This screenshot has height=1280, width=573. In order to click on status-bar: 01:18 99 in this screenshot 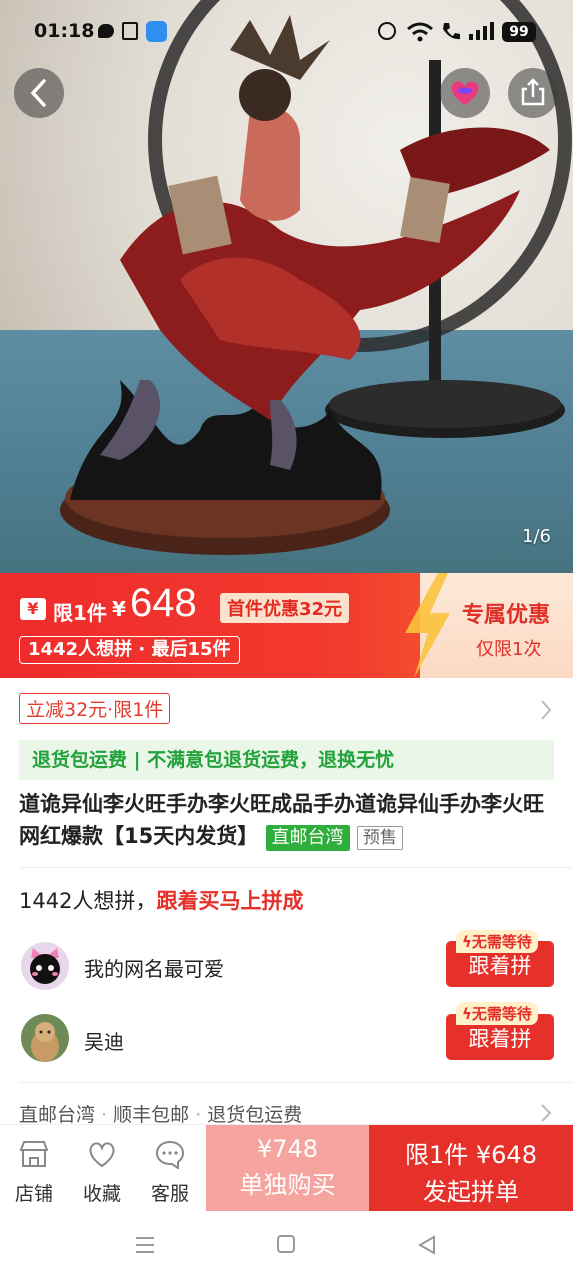, I will do `click(286, 32)`.